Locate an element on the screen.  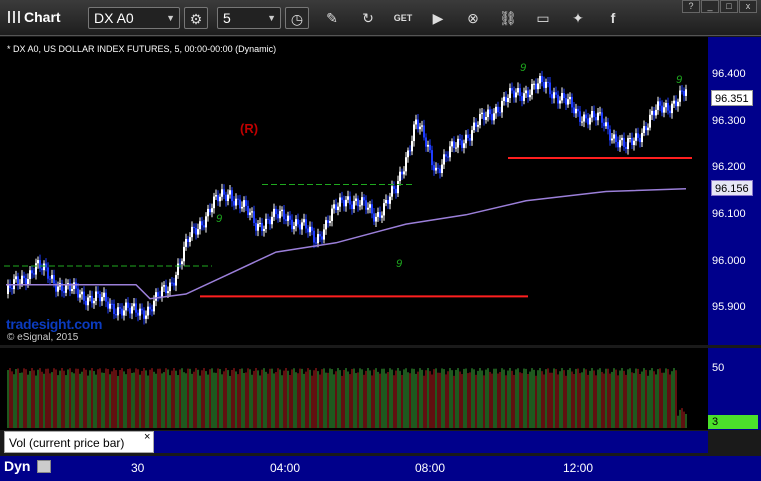
symbol-input: DX A0 ▼ is located at coordinates (134, 18).